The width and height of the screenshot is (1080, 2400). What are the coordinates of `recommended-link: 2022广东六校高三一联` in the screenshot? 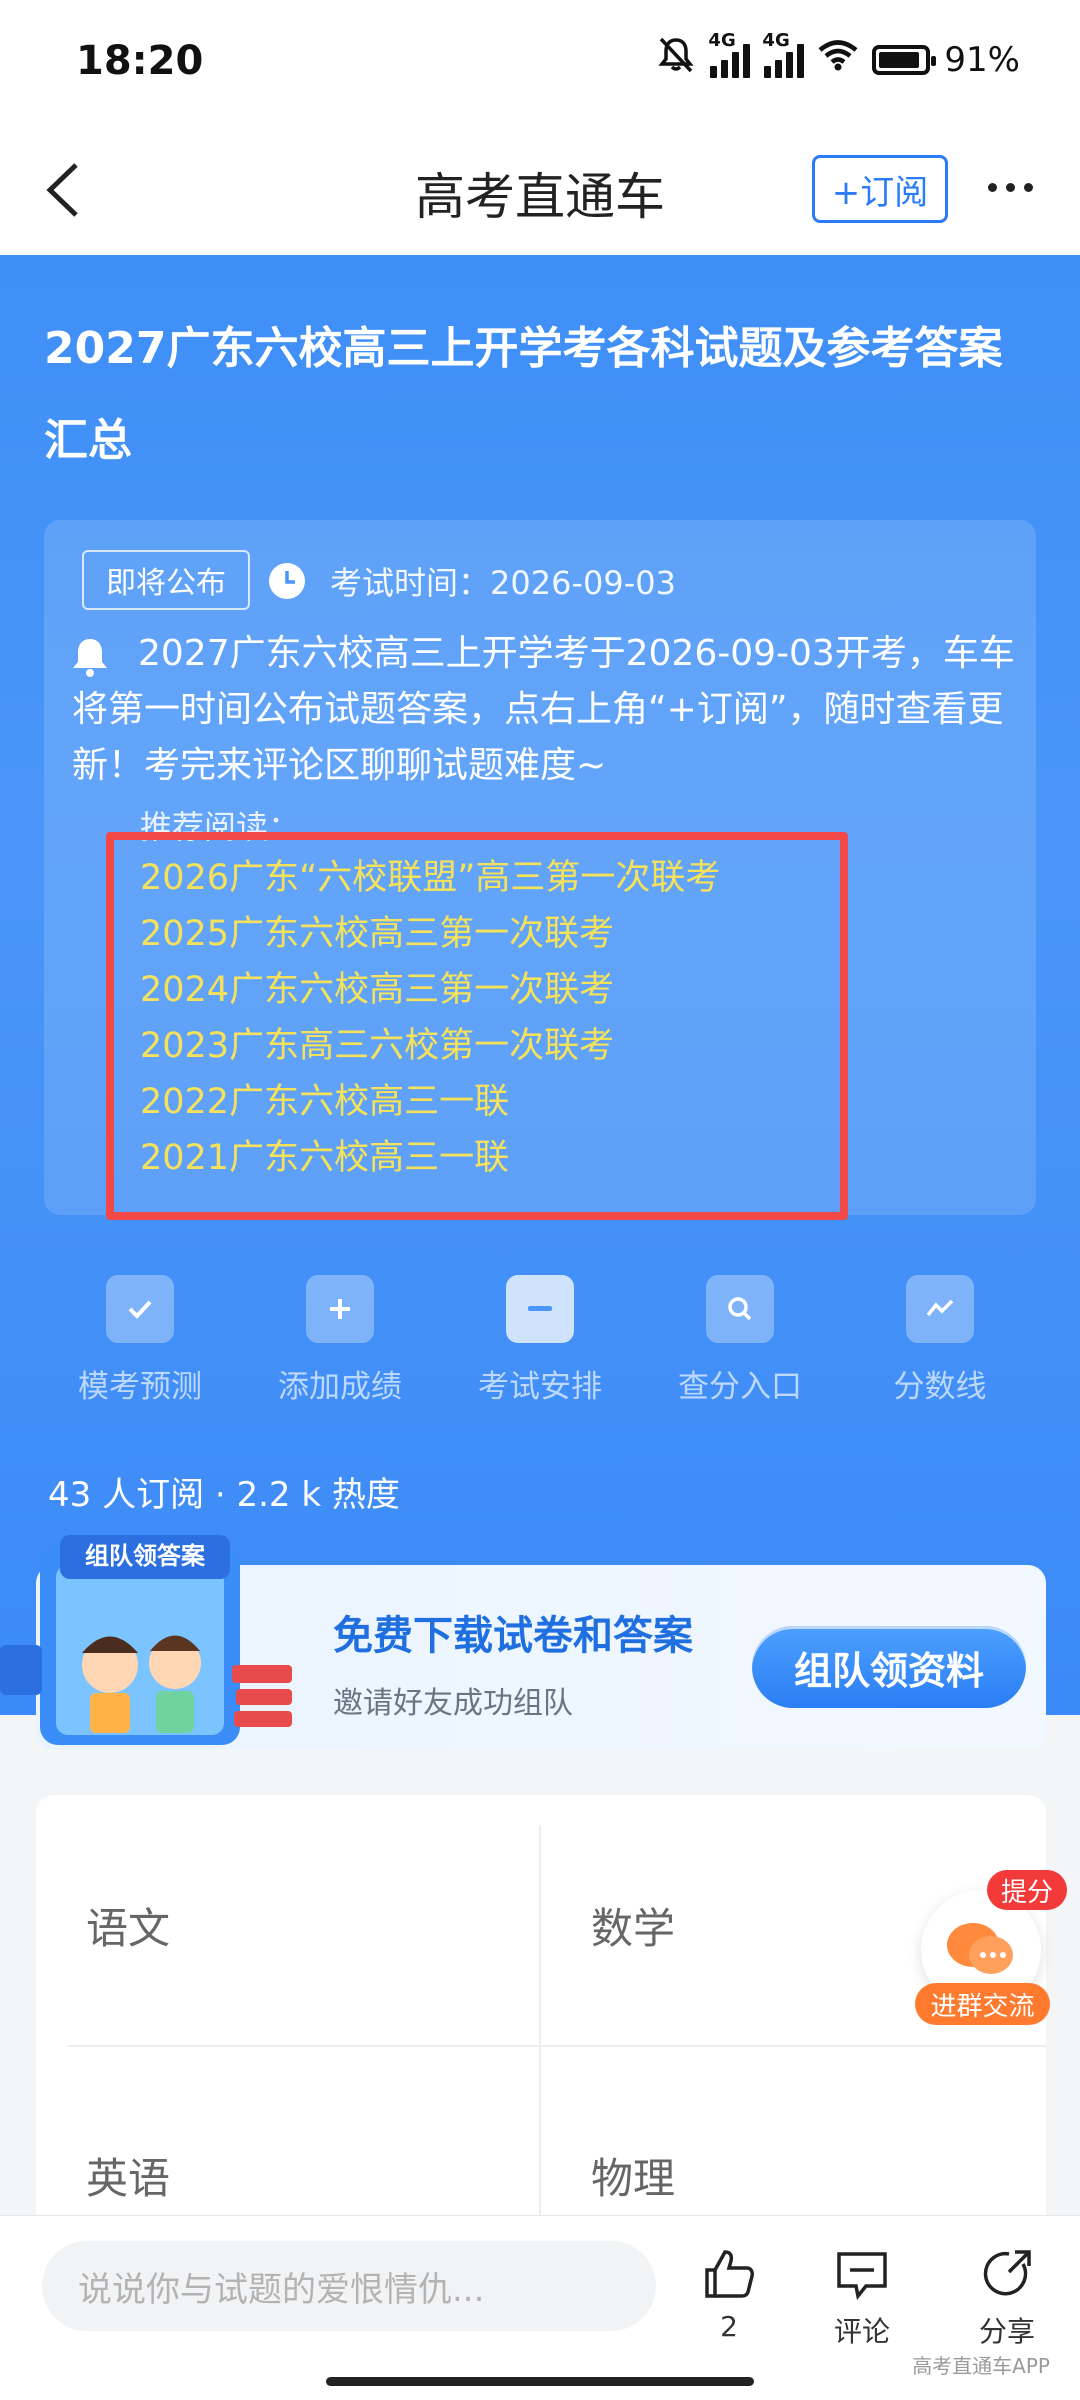 It's located at (430, 1102).